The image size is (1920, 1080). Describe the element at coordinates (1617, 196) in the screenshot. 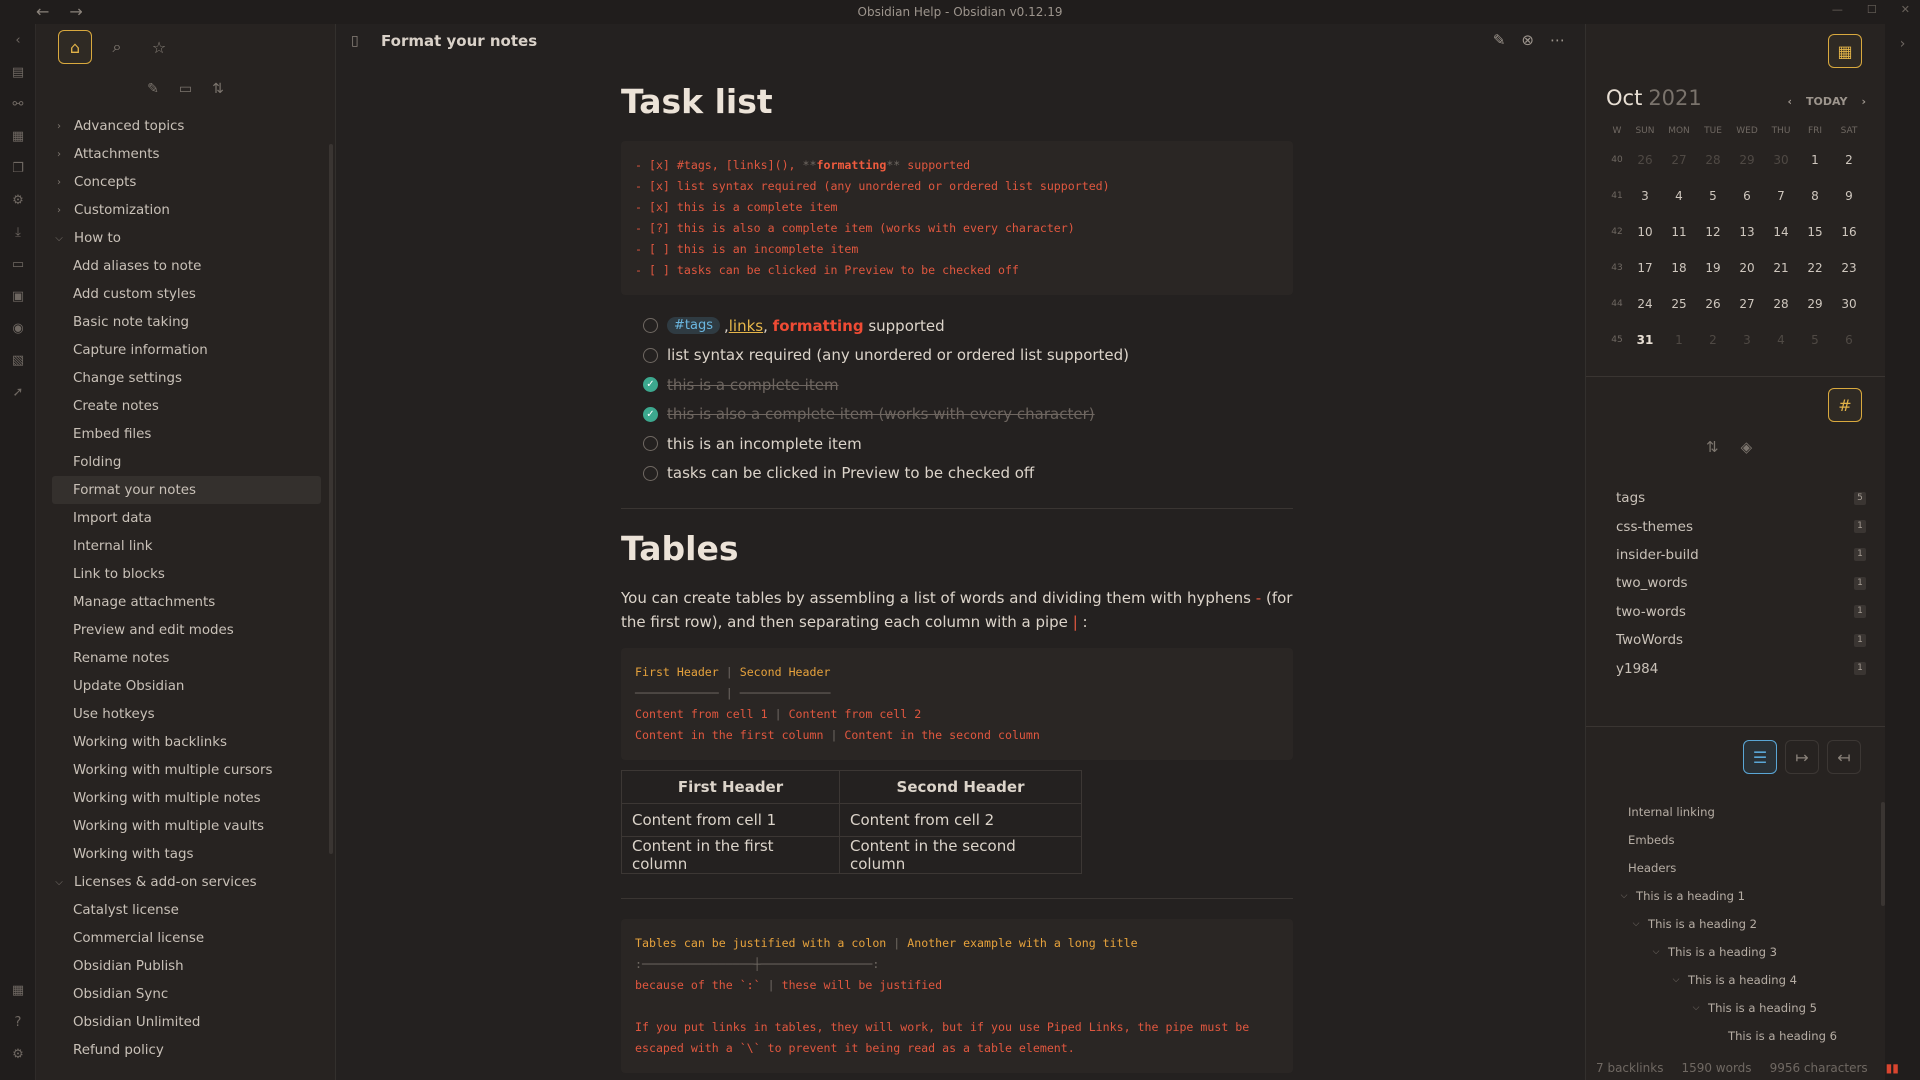

I see `calendar-week-number: 41` at that location.